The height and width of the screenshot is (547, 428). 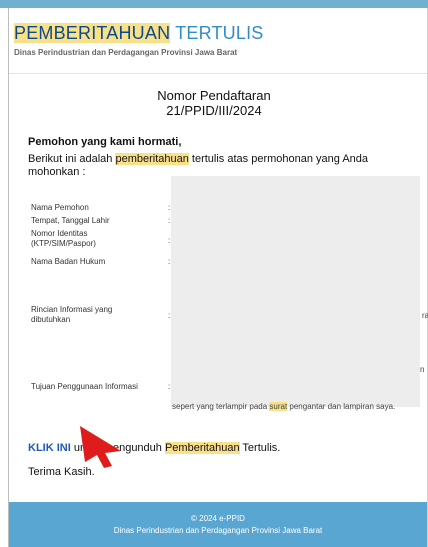 What do you see at coordinates (60, 207) in the screenshot?
I see `field-label-nama-pemohon: Nama Pemohon` at bounding box center [60, 207].